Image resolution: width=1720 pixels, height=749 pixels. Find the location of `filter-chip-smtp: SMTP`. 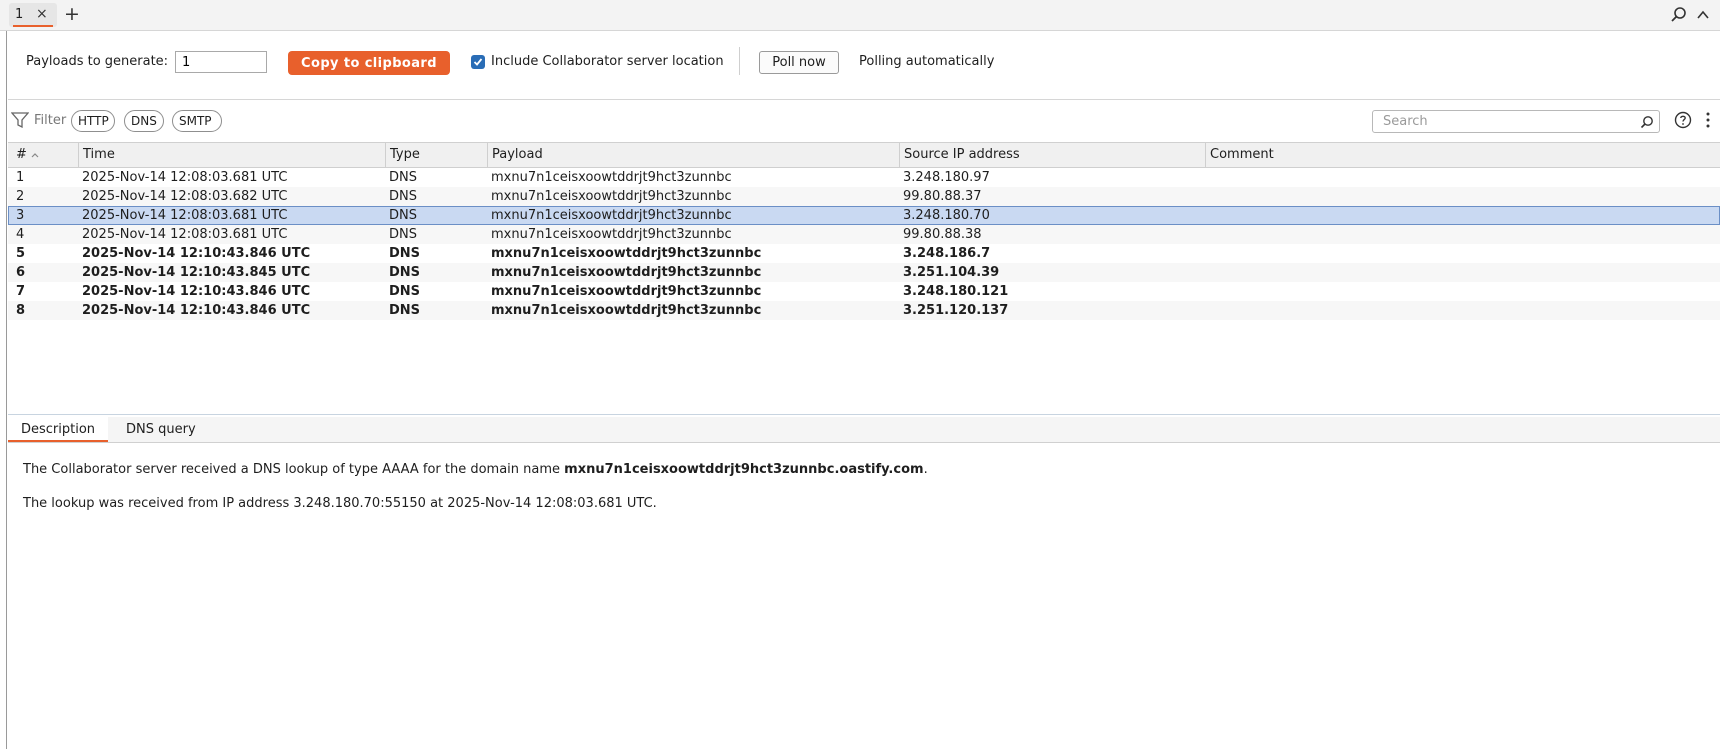

filter-chip-smtp: SMTP is located at coordinates (197, 121).